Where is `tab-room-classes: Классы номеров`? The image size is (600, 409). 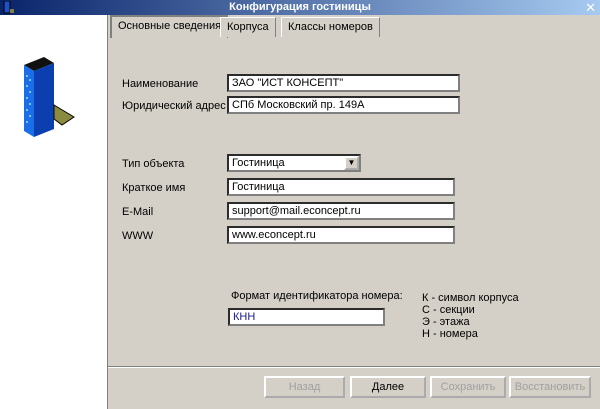 tab-room-classes: Классы номеров is located at coordinates (330, 27).